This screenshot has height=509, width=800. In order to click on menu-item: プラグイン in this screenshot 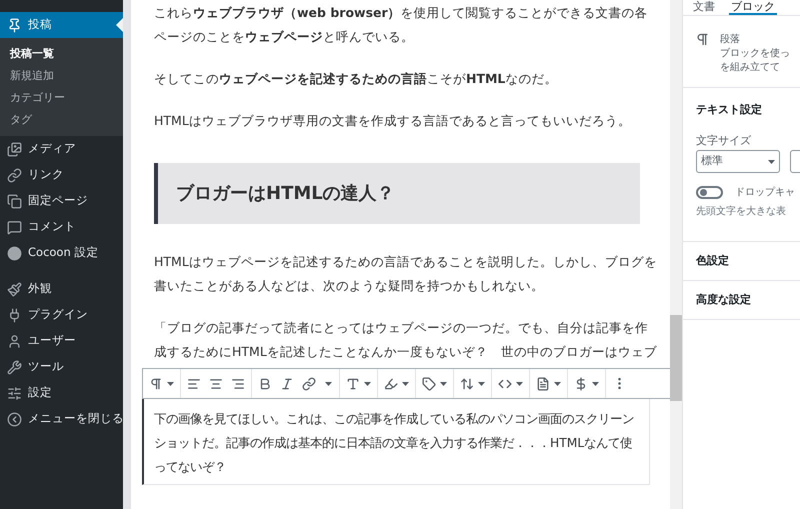, I will do `click(61, 315)`.